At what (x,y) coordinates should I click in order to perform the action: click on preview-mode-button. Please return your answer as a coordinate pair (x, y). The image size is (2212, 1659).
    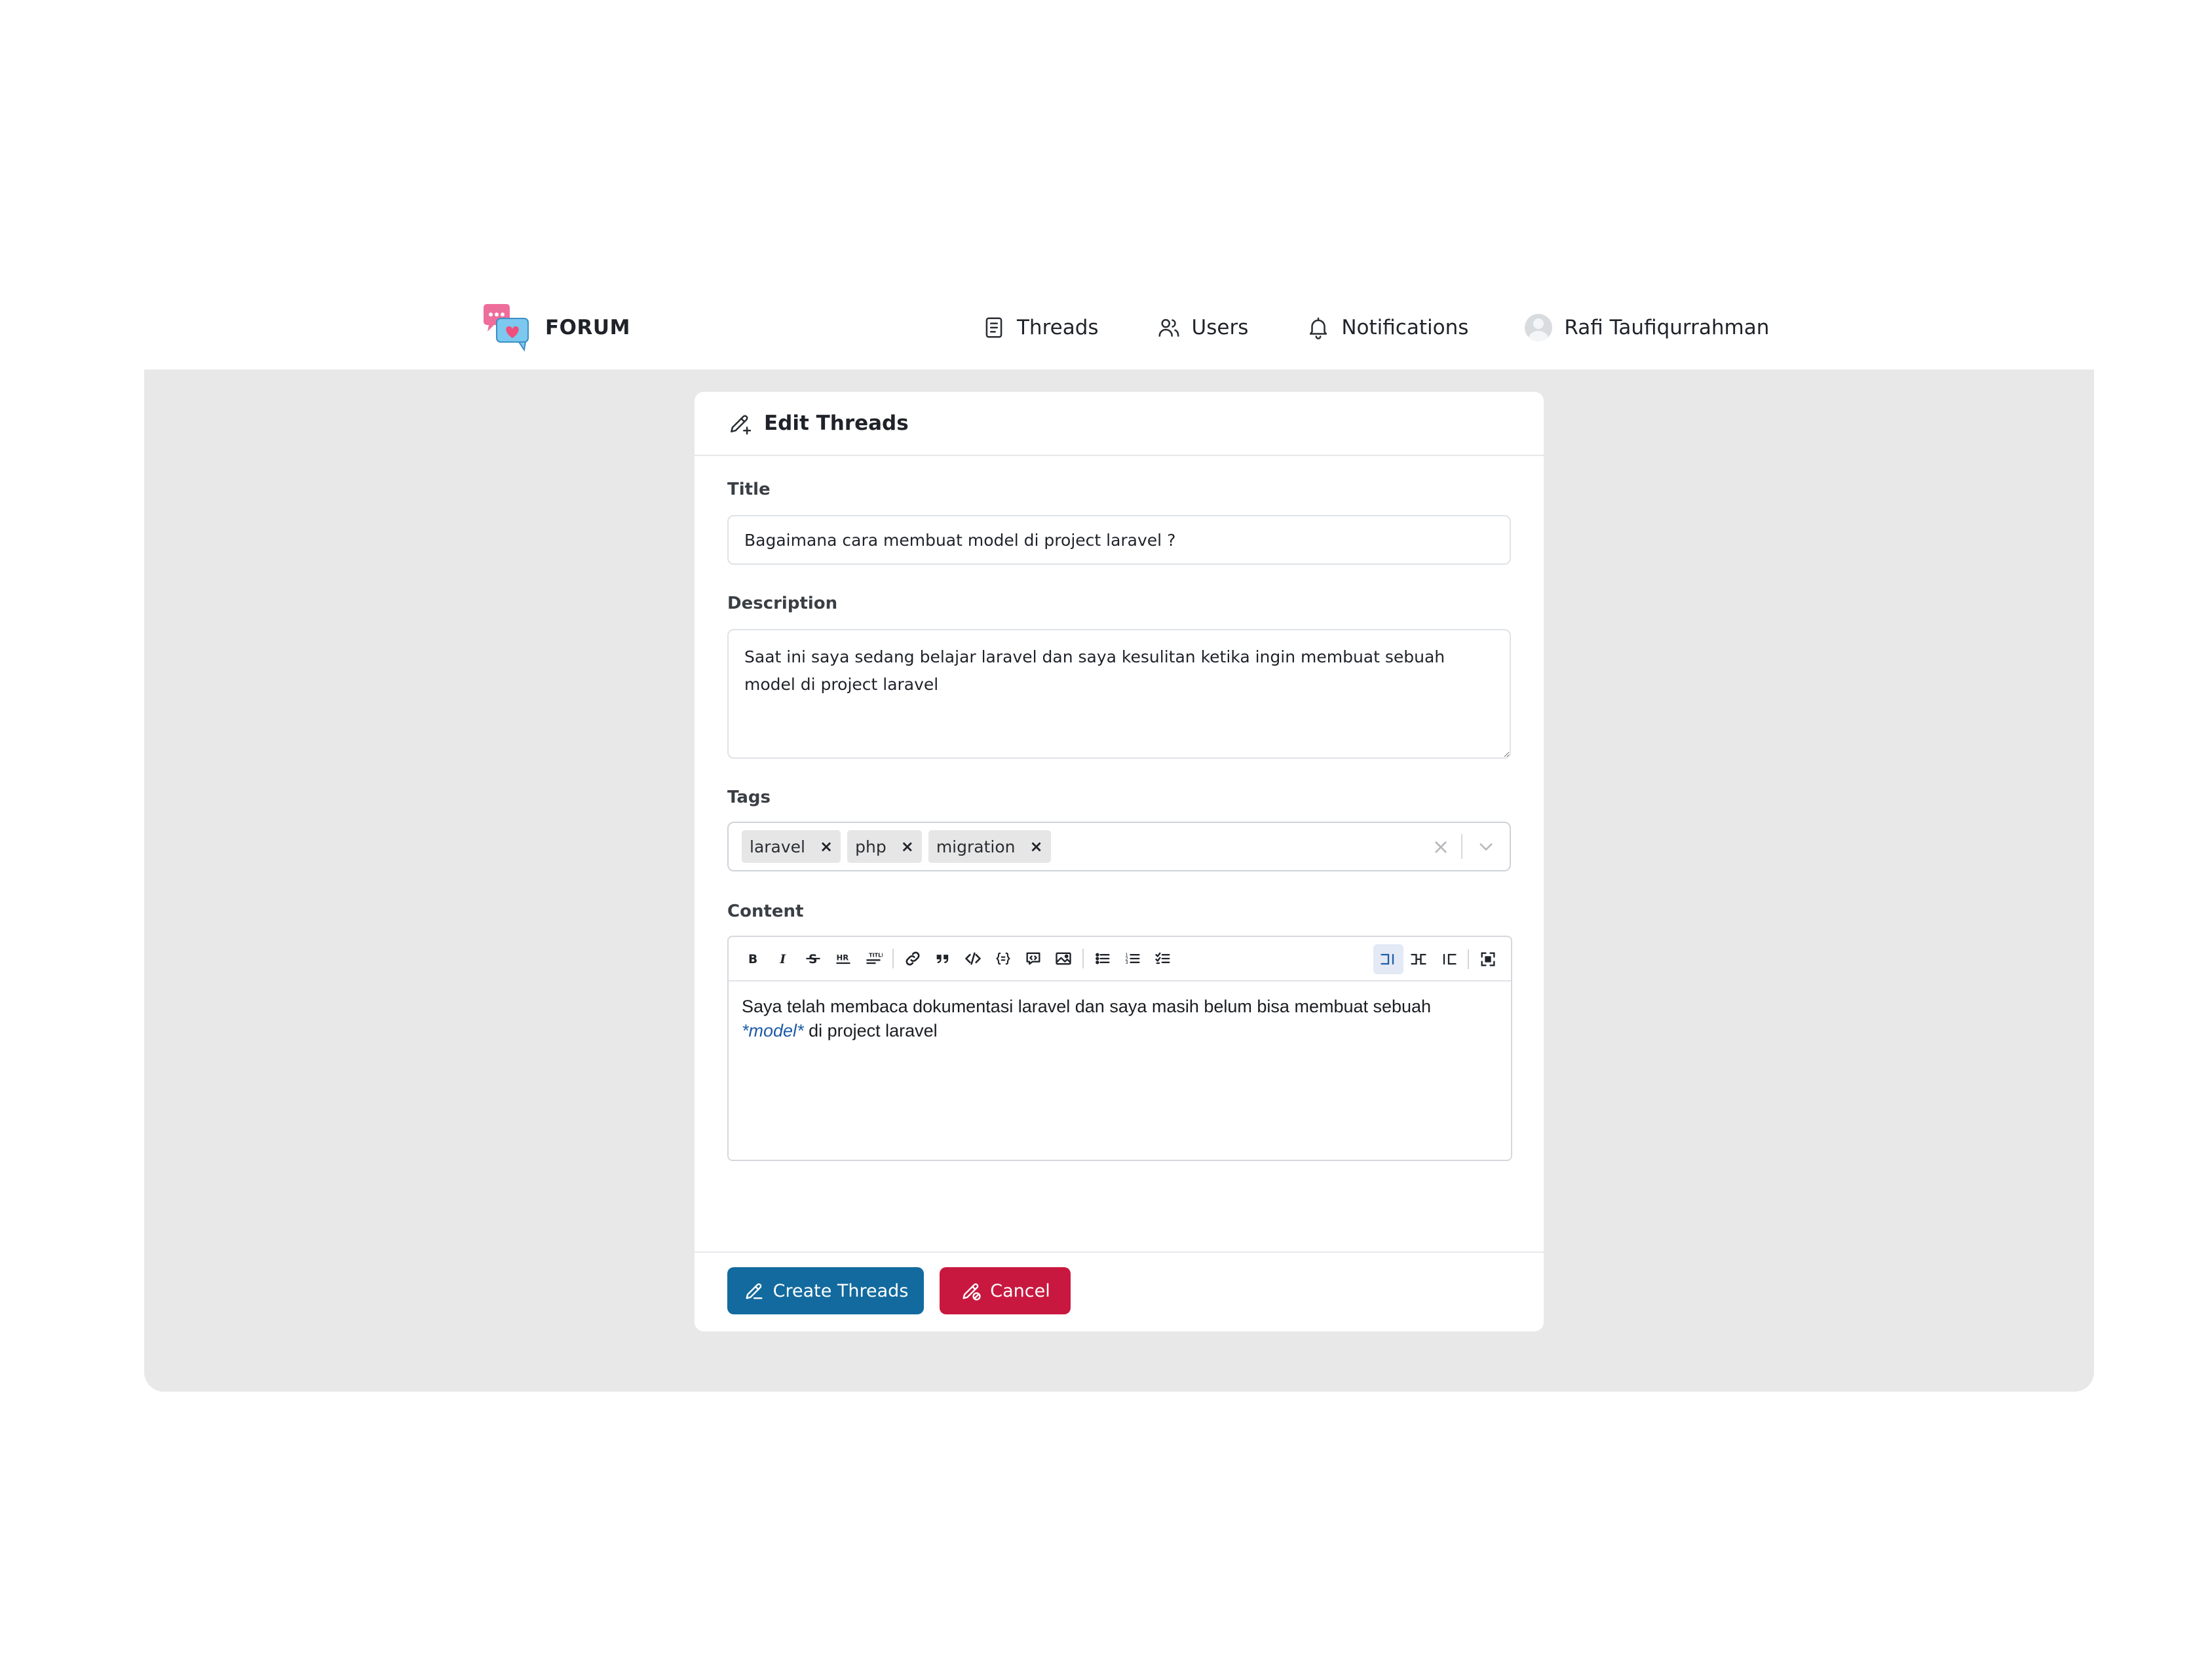
    Looking at the image, I should click on (1449, 959).